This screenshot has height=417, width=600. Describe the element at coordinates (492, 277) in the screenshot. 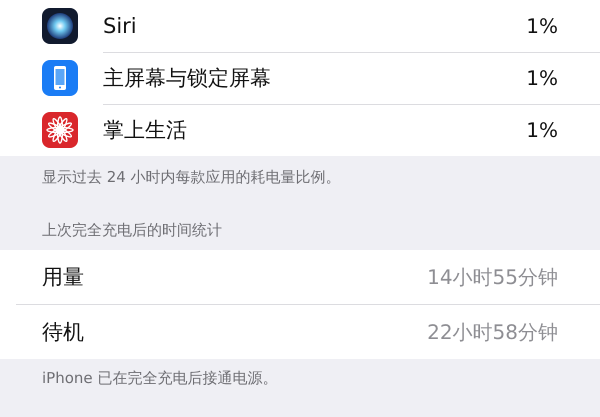

I see `stat-value: 14小时55分钟` at that location.